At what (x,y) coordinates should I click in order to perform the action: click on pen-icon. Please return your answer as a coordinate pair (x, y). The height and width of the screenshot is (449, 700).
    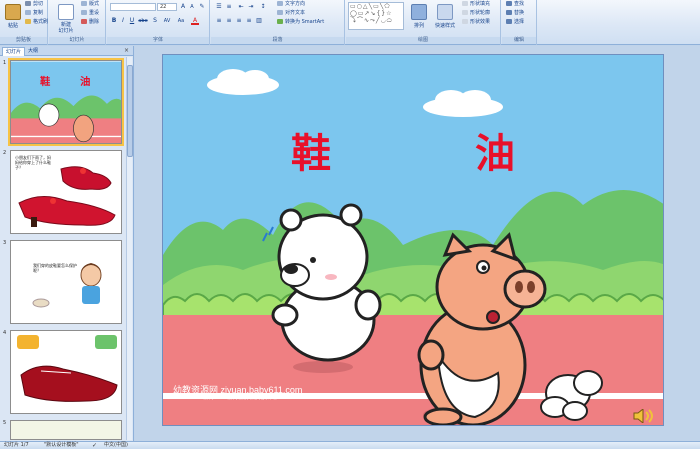
    Looking at the image, I should click on (465, 12).